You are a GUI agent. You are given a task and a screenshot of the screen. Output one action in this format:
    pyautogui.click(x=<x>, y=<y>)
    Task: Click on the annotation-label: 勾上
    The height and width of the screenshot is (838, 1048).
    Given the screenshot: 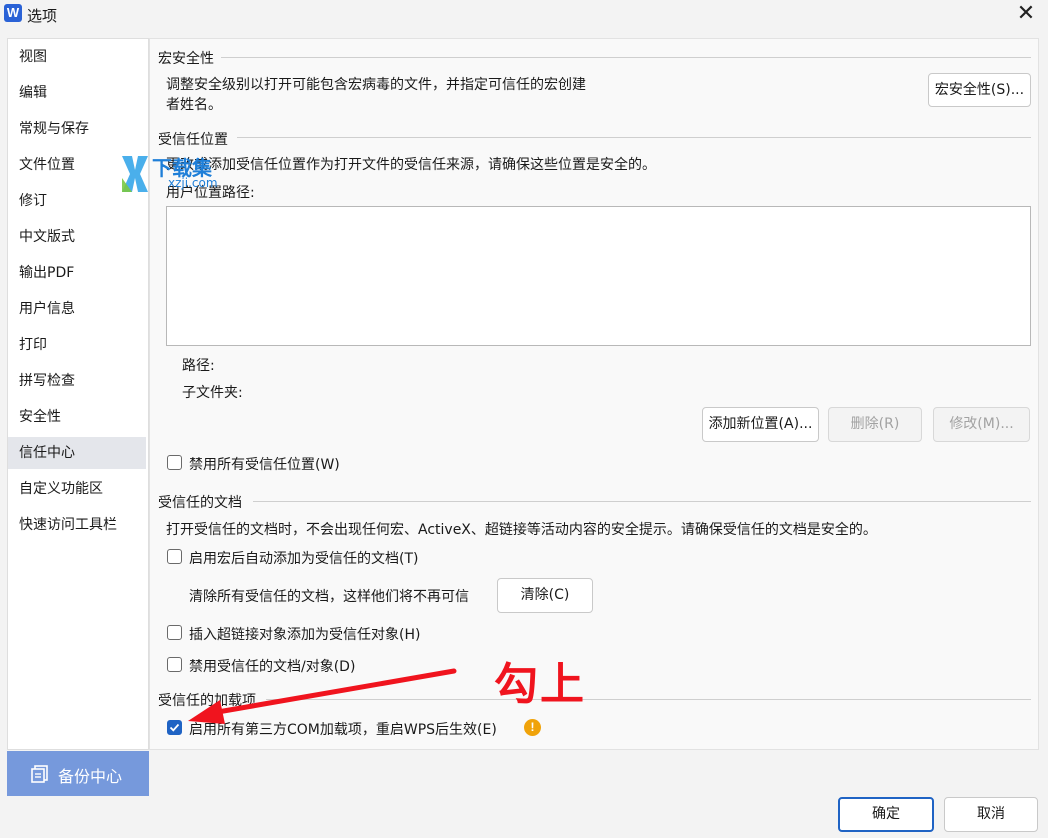 What is the action you would take?
    pyautogui.click(x=540, y=684)
    